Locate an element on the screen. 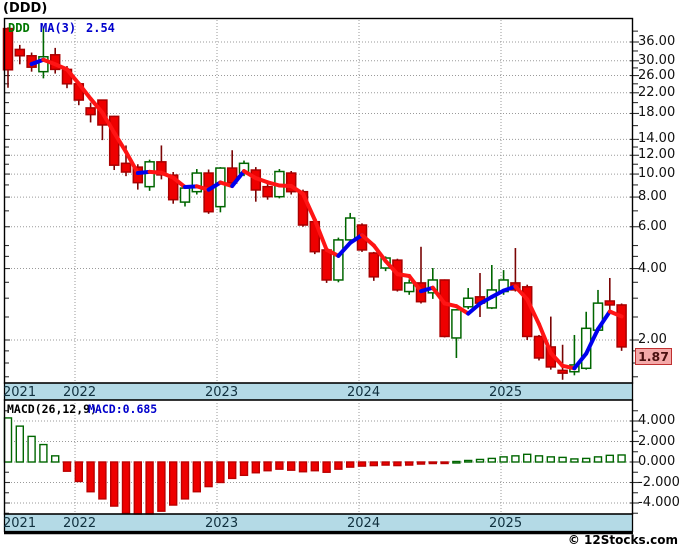 This screenshot has width=680, height=546. legend-ma-value: 2.54 is located at coordinates (100, 28).